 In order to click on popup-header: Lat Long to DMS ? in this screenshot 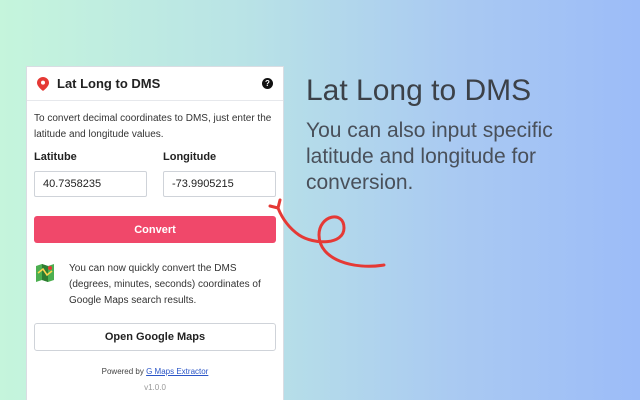, I will do `click(155, 84)`.